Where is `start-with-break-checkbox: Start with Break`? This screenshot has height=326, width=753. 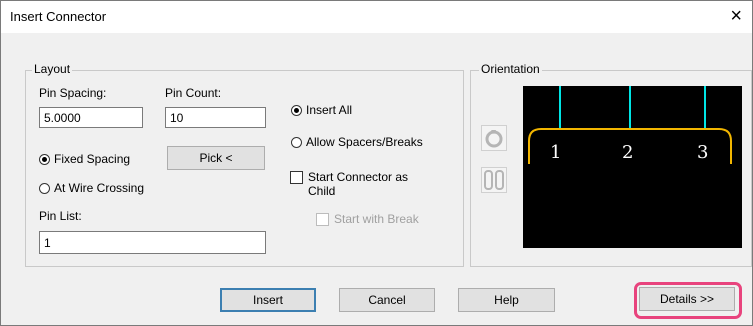 start-with-break-checkbox: Start with Break is located at coordinates (367, 219).